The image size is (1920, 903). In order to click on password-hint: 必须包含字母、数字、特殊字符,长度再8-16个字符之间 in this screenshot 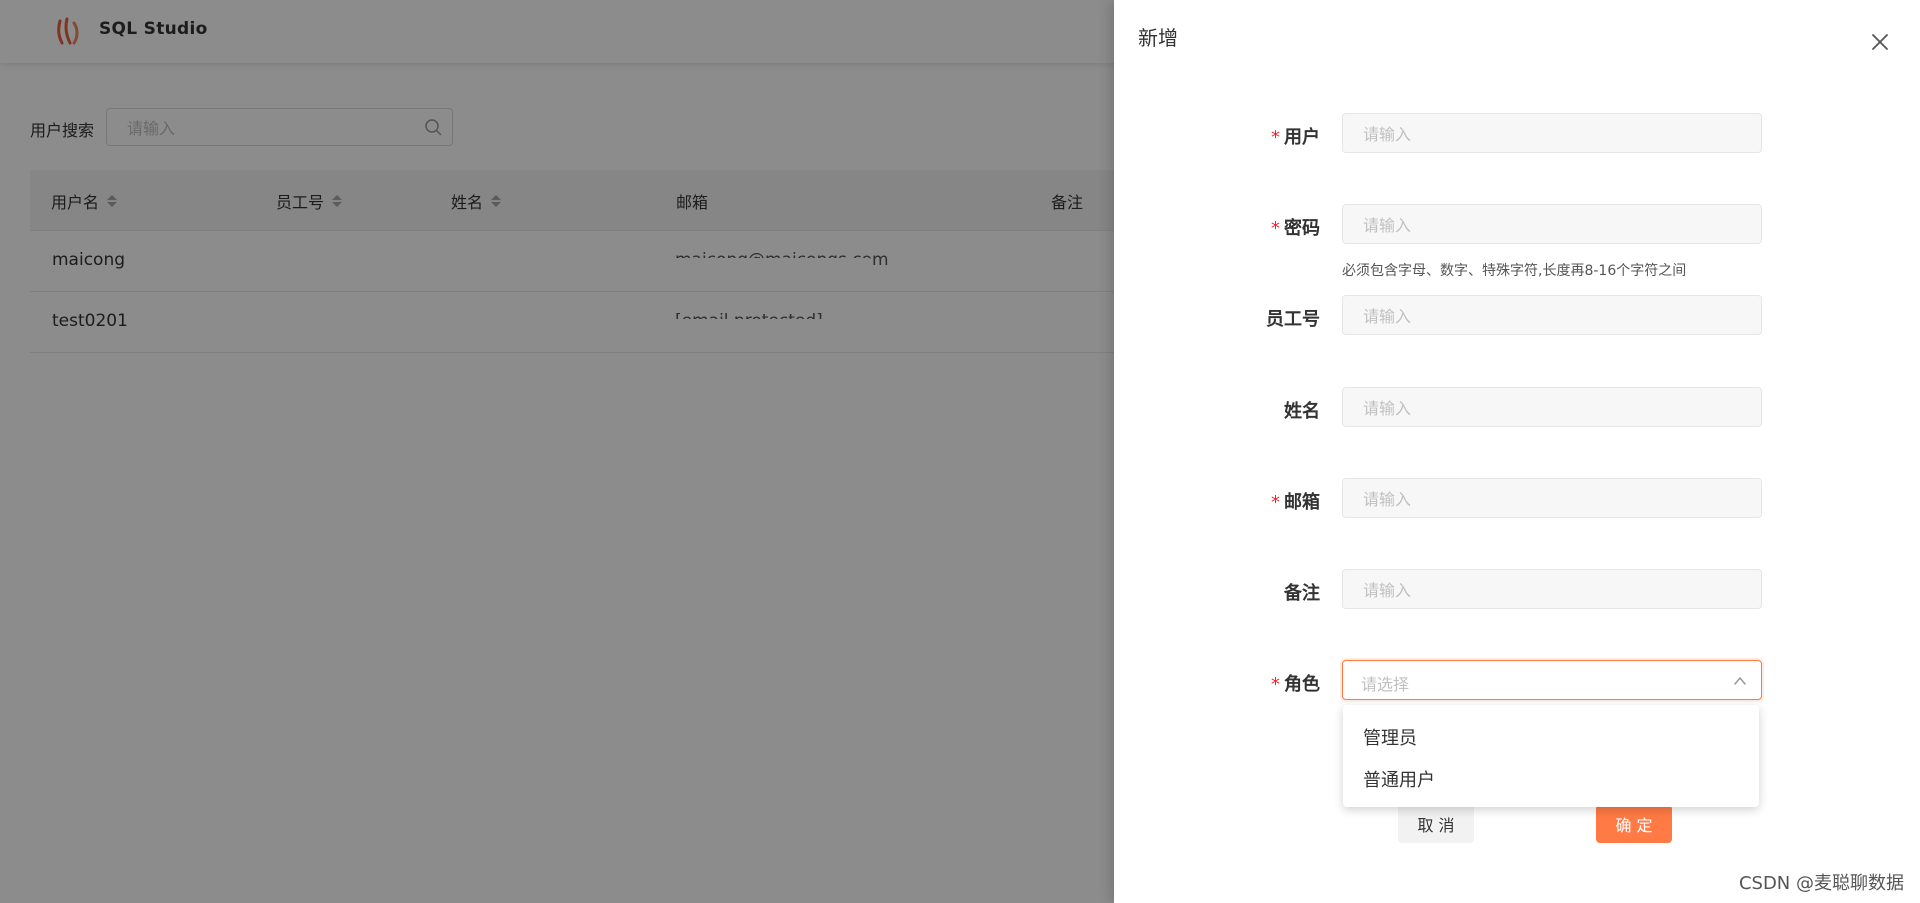, I will do `click(1514, 271)`.